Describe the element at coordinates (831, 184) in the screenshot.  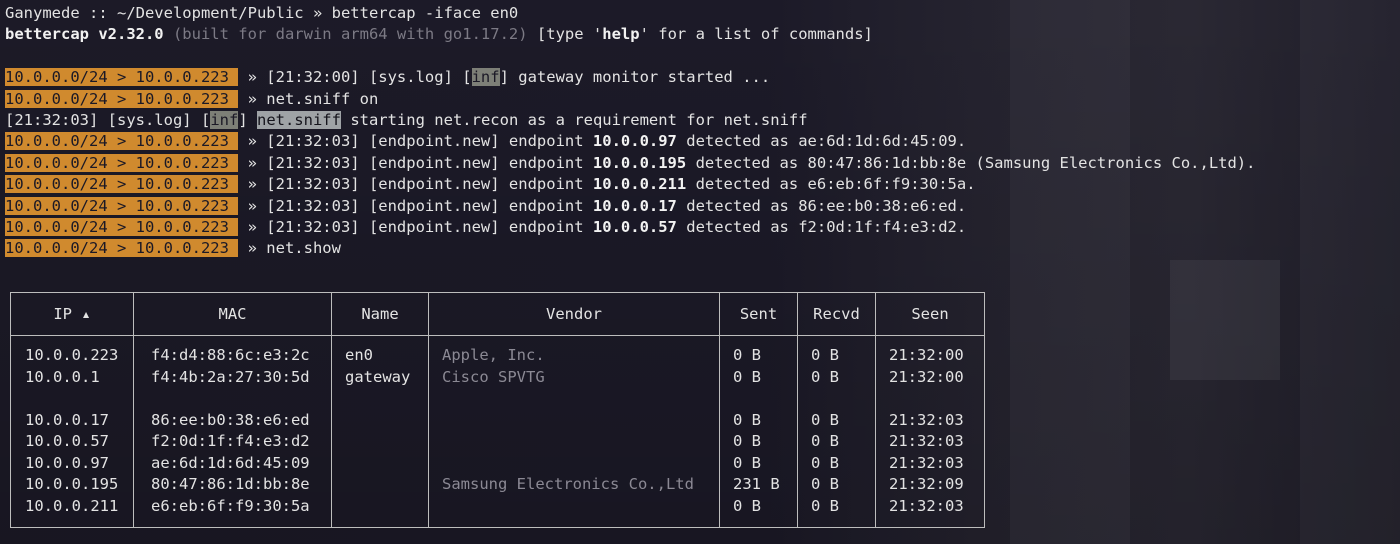
I see `log-text: detected as e6:eb:6f:f9:30:5a.` at that location.